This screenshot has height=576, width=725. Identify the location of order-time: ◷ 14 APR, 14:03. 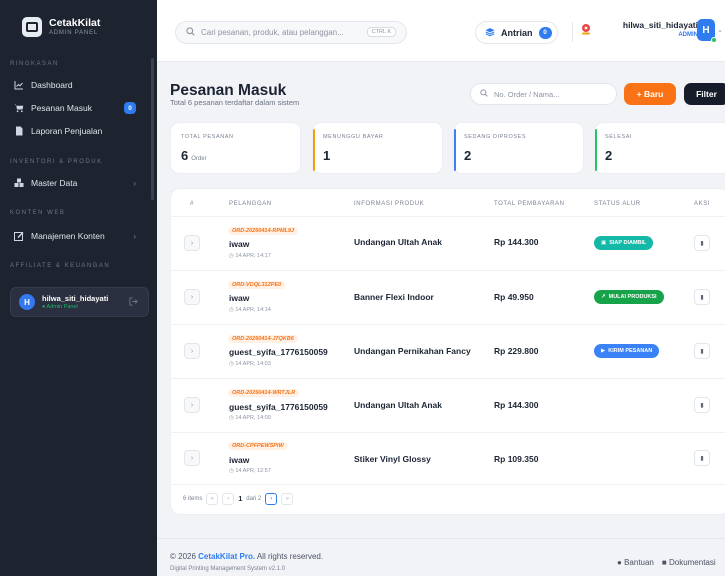
(250, 364).